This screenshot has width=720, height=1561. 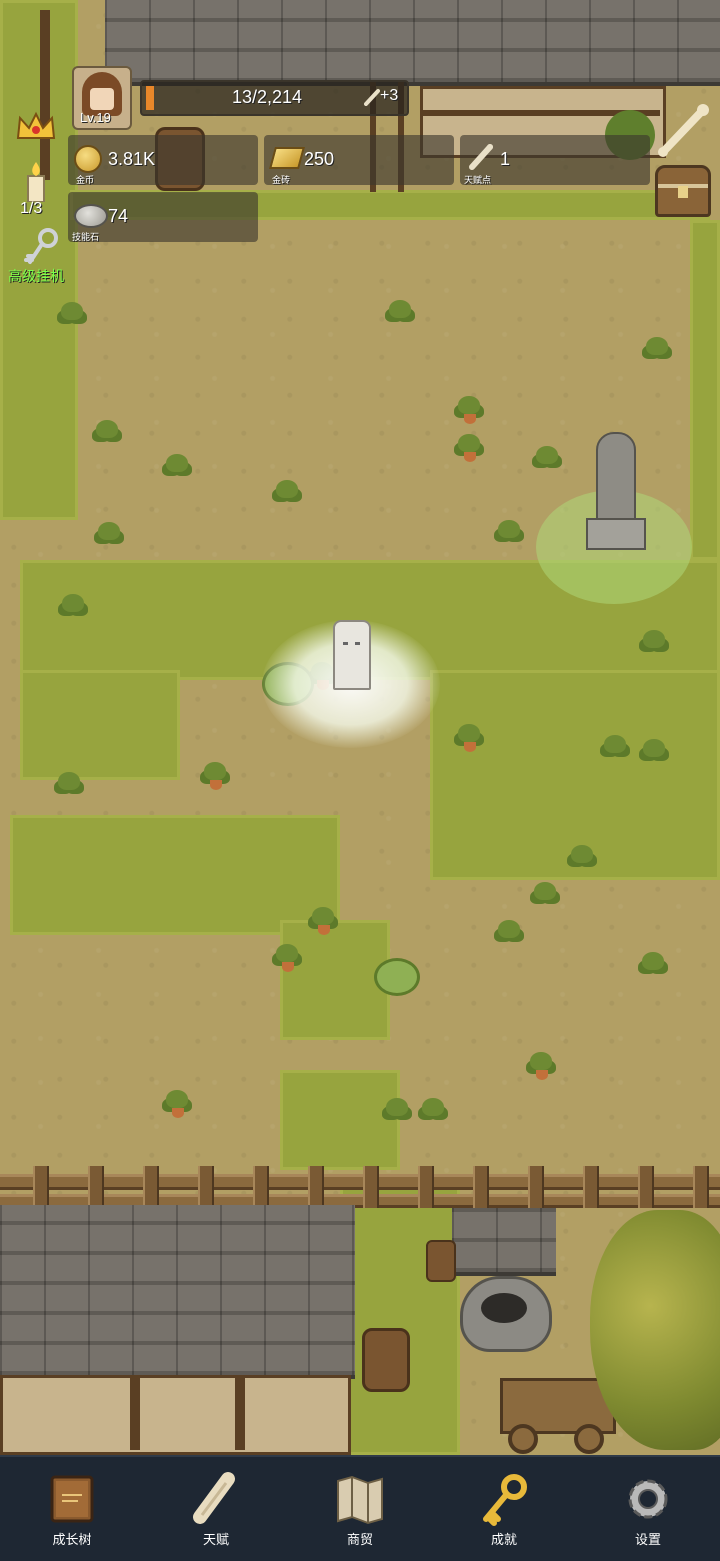 What do you see at coordinates (85, 180) in the screenshot?
I see `gold-label: 金币` at bounding box center [85, 180].